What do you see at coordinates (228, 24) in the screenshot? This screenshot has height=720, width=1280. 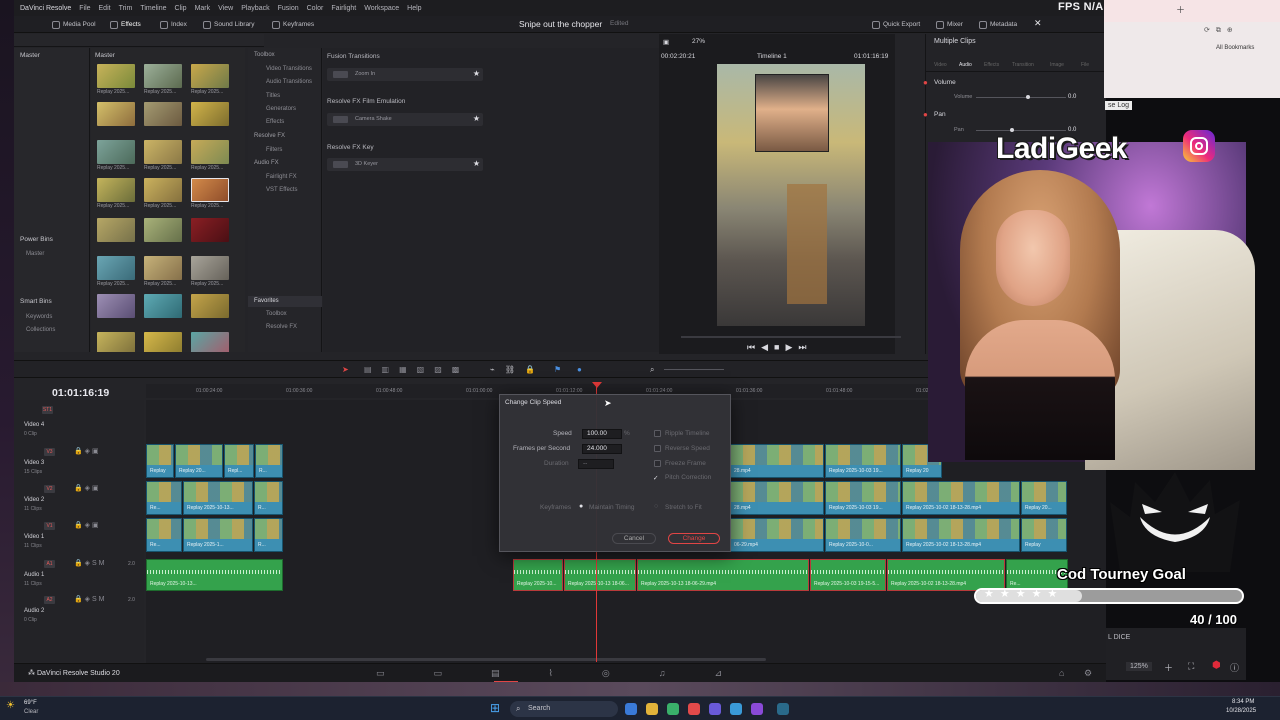 I see `sound-library-button: Sound Library` at bounding box center [228, 24].